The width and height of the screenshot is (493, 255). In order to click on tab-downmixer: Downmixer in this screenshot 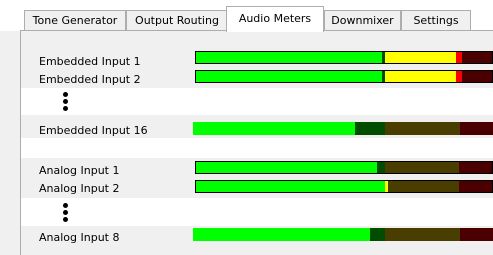, I will do `click(362, 20)`.